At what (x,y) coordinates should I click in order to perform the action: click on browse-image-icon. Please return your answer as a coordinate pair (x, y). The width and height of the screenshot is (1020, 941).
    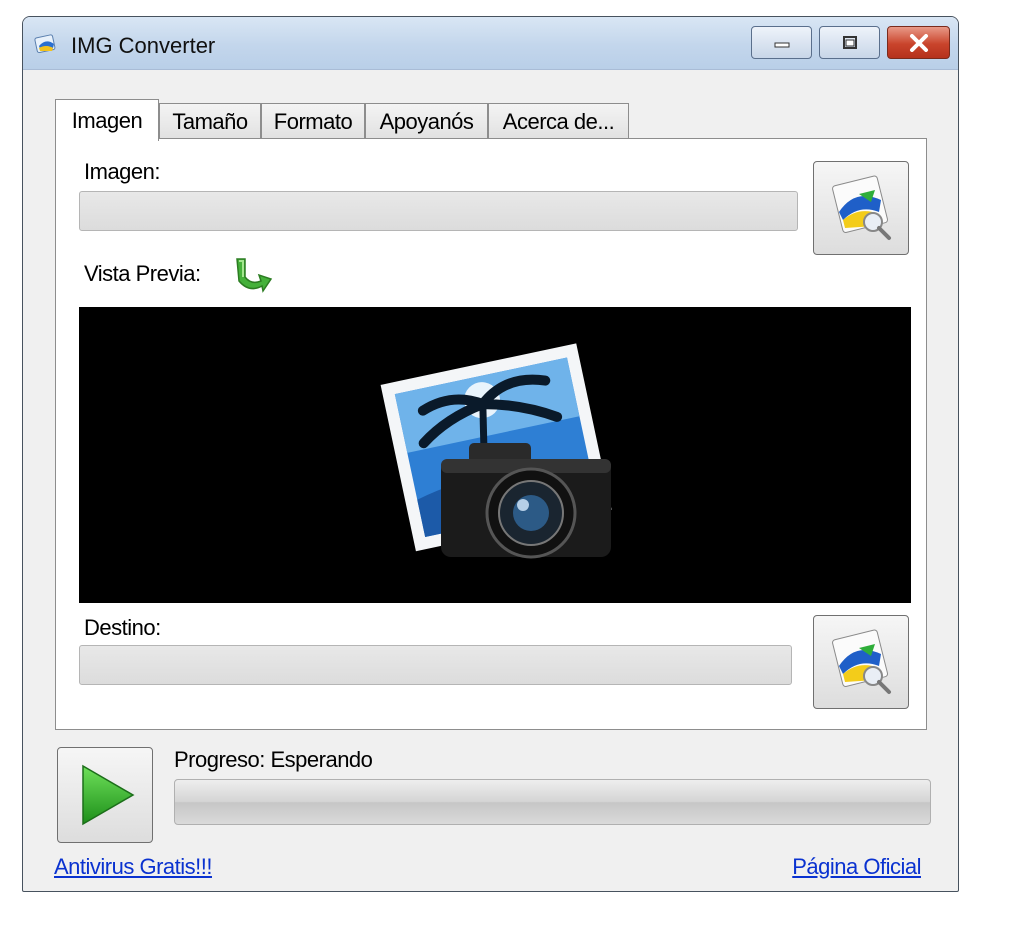
    Looking at the image, I should click on (861, 207).